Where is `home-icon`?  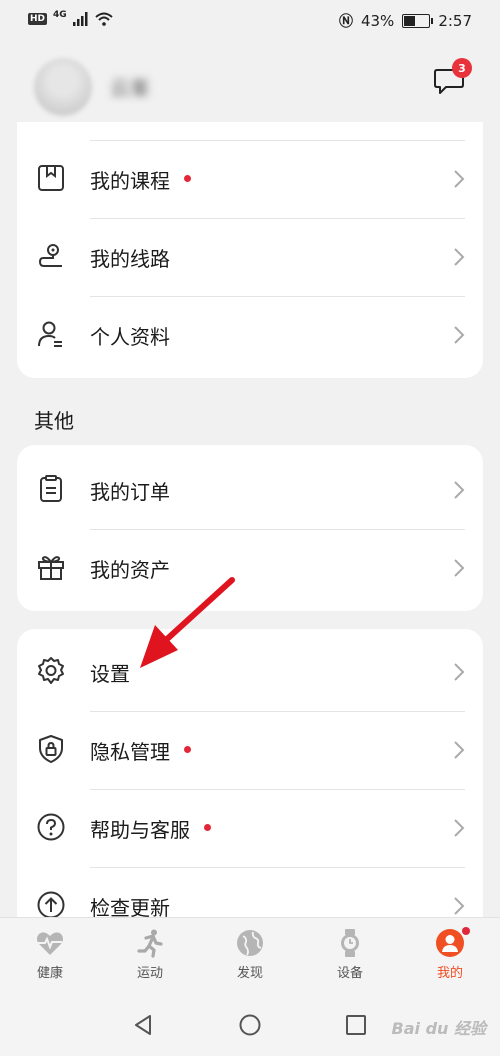 home-icon is located at coordinates (250, 1025).